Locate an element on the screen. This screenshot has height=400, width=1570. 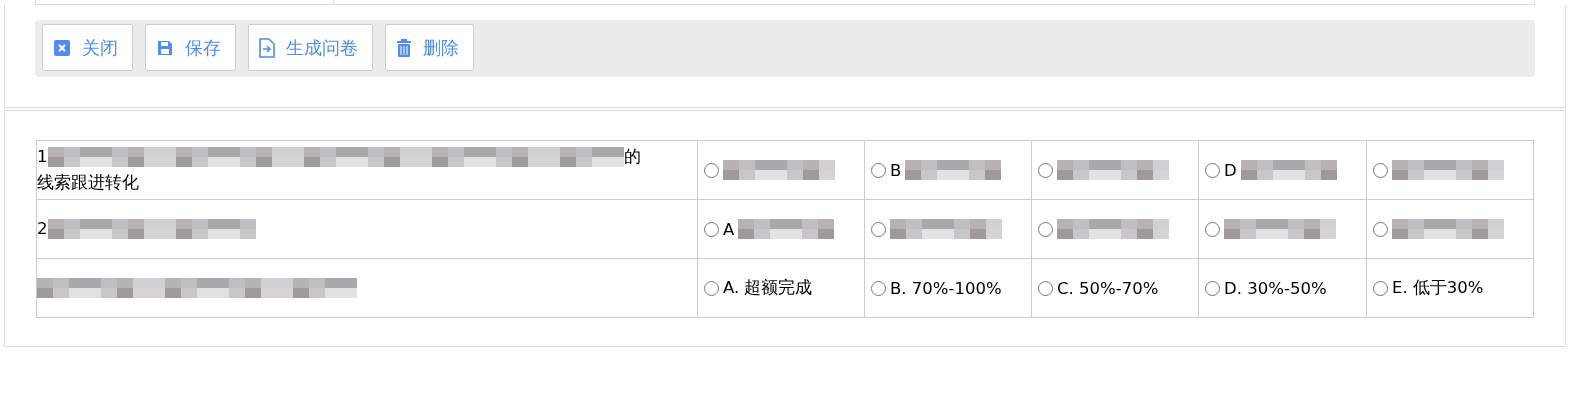
option-label: B. 70%-100% is located at coordinates (946, 288).